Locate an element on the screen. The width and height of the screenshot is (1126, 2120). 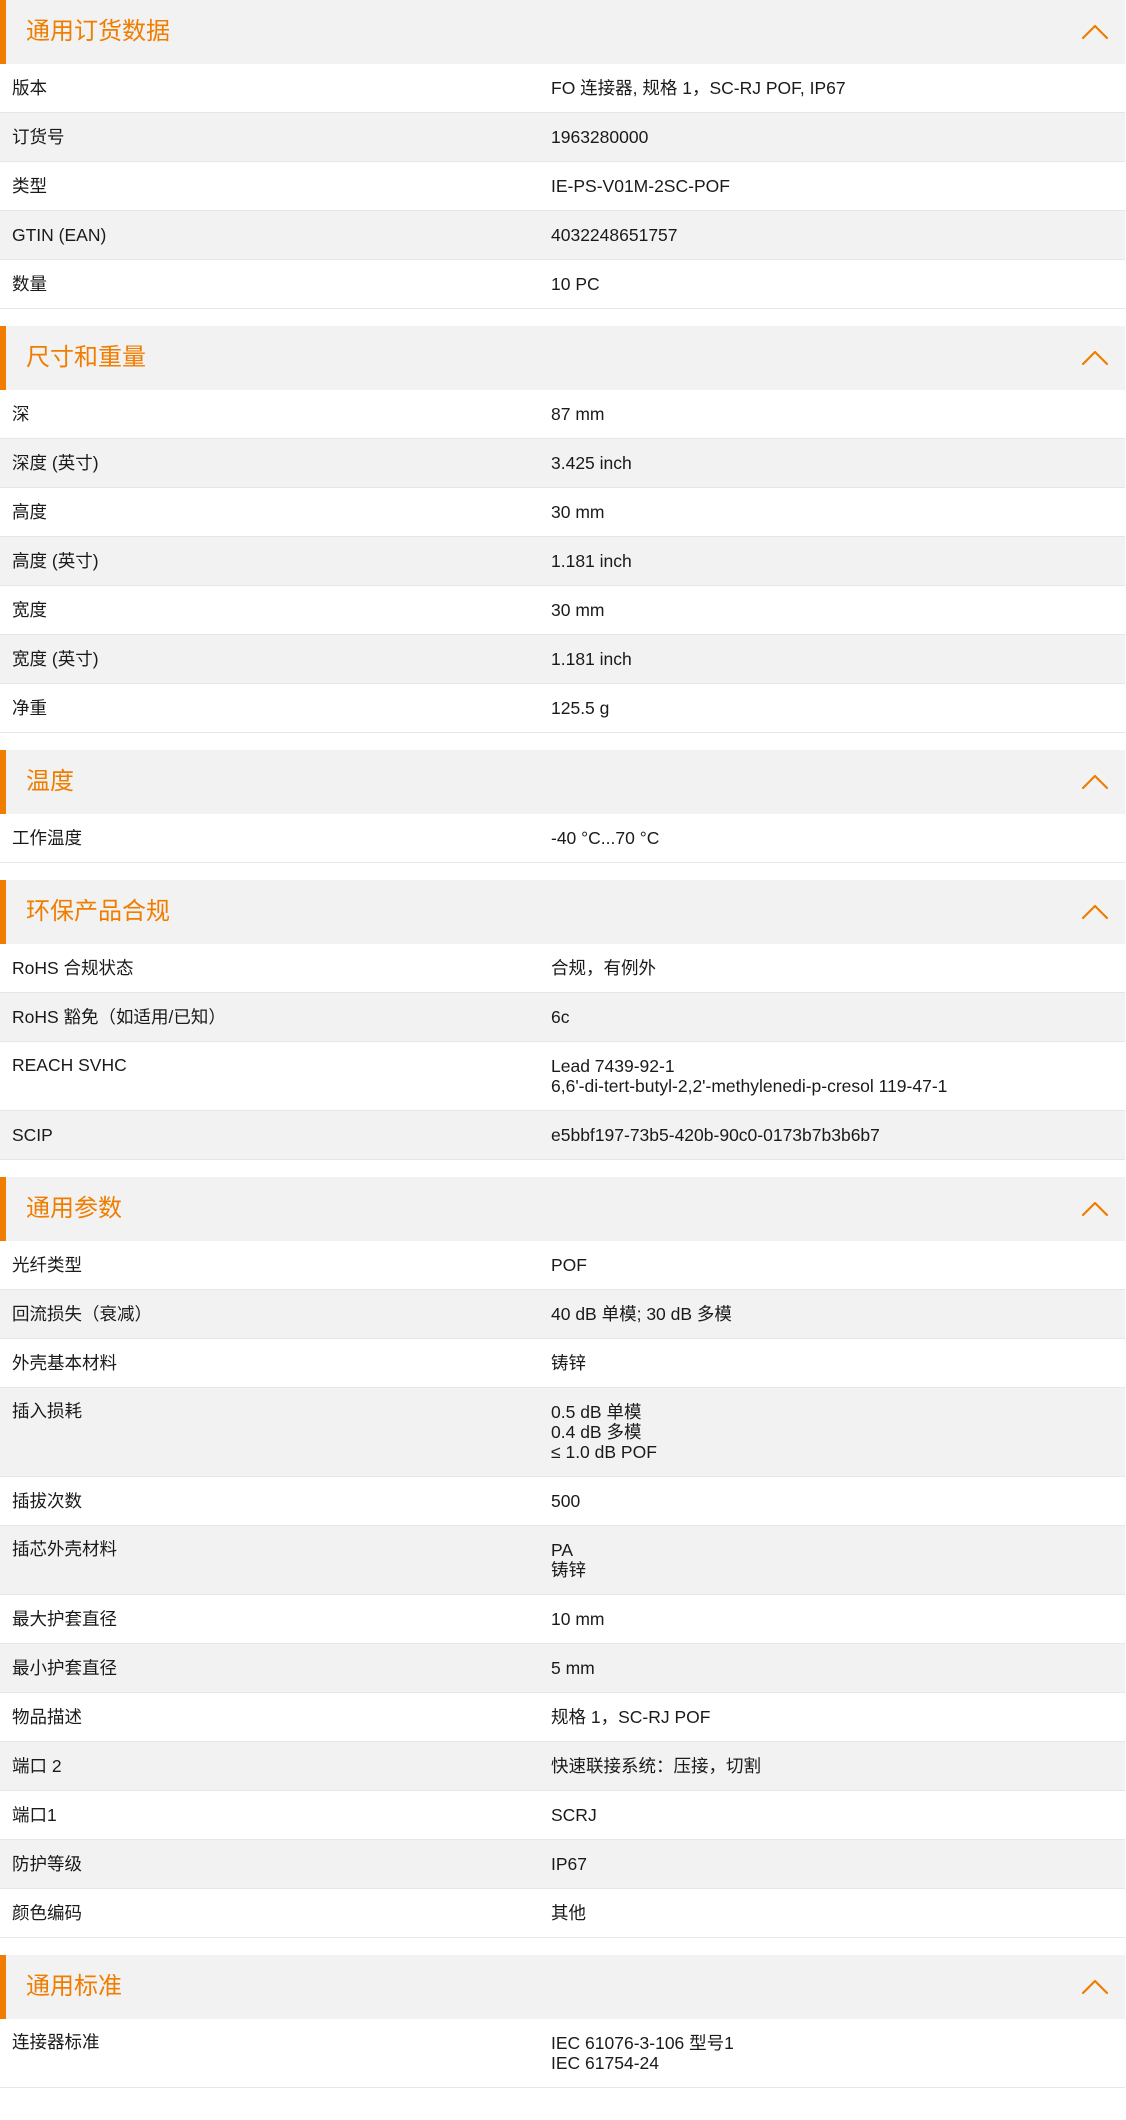
spec-value-line: 6c is located at coordinates (560, 1017).